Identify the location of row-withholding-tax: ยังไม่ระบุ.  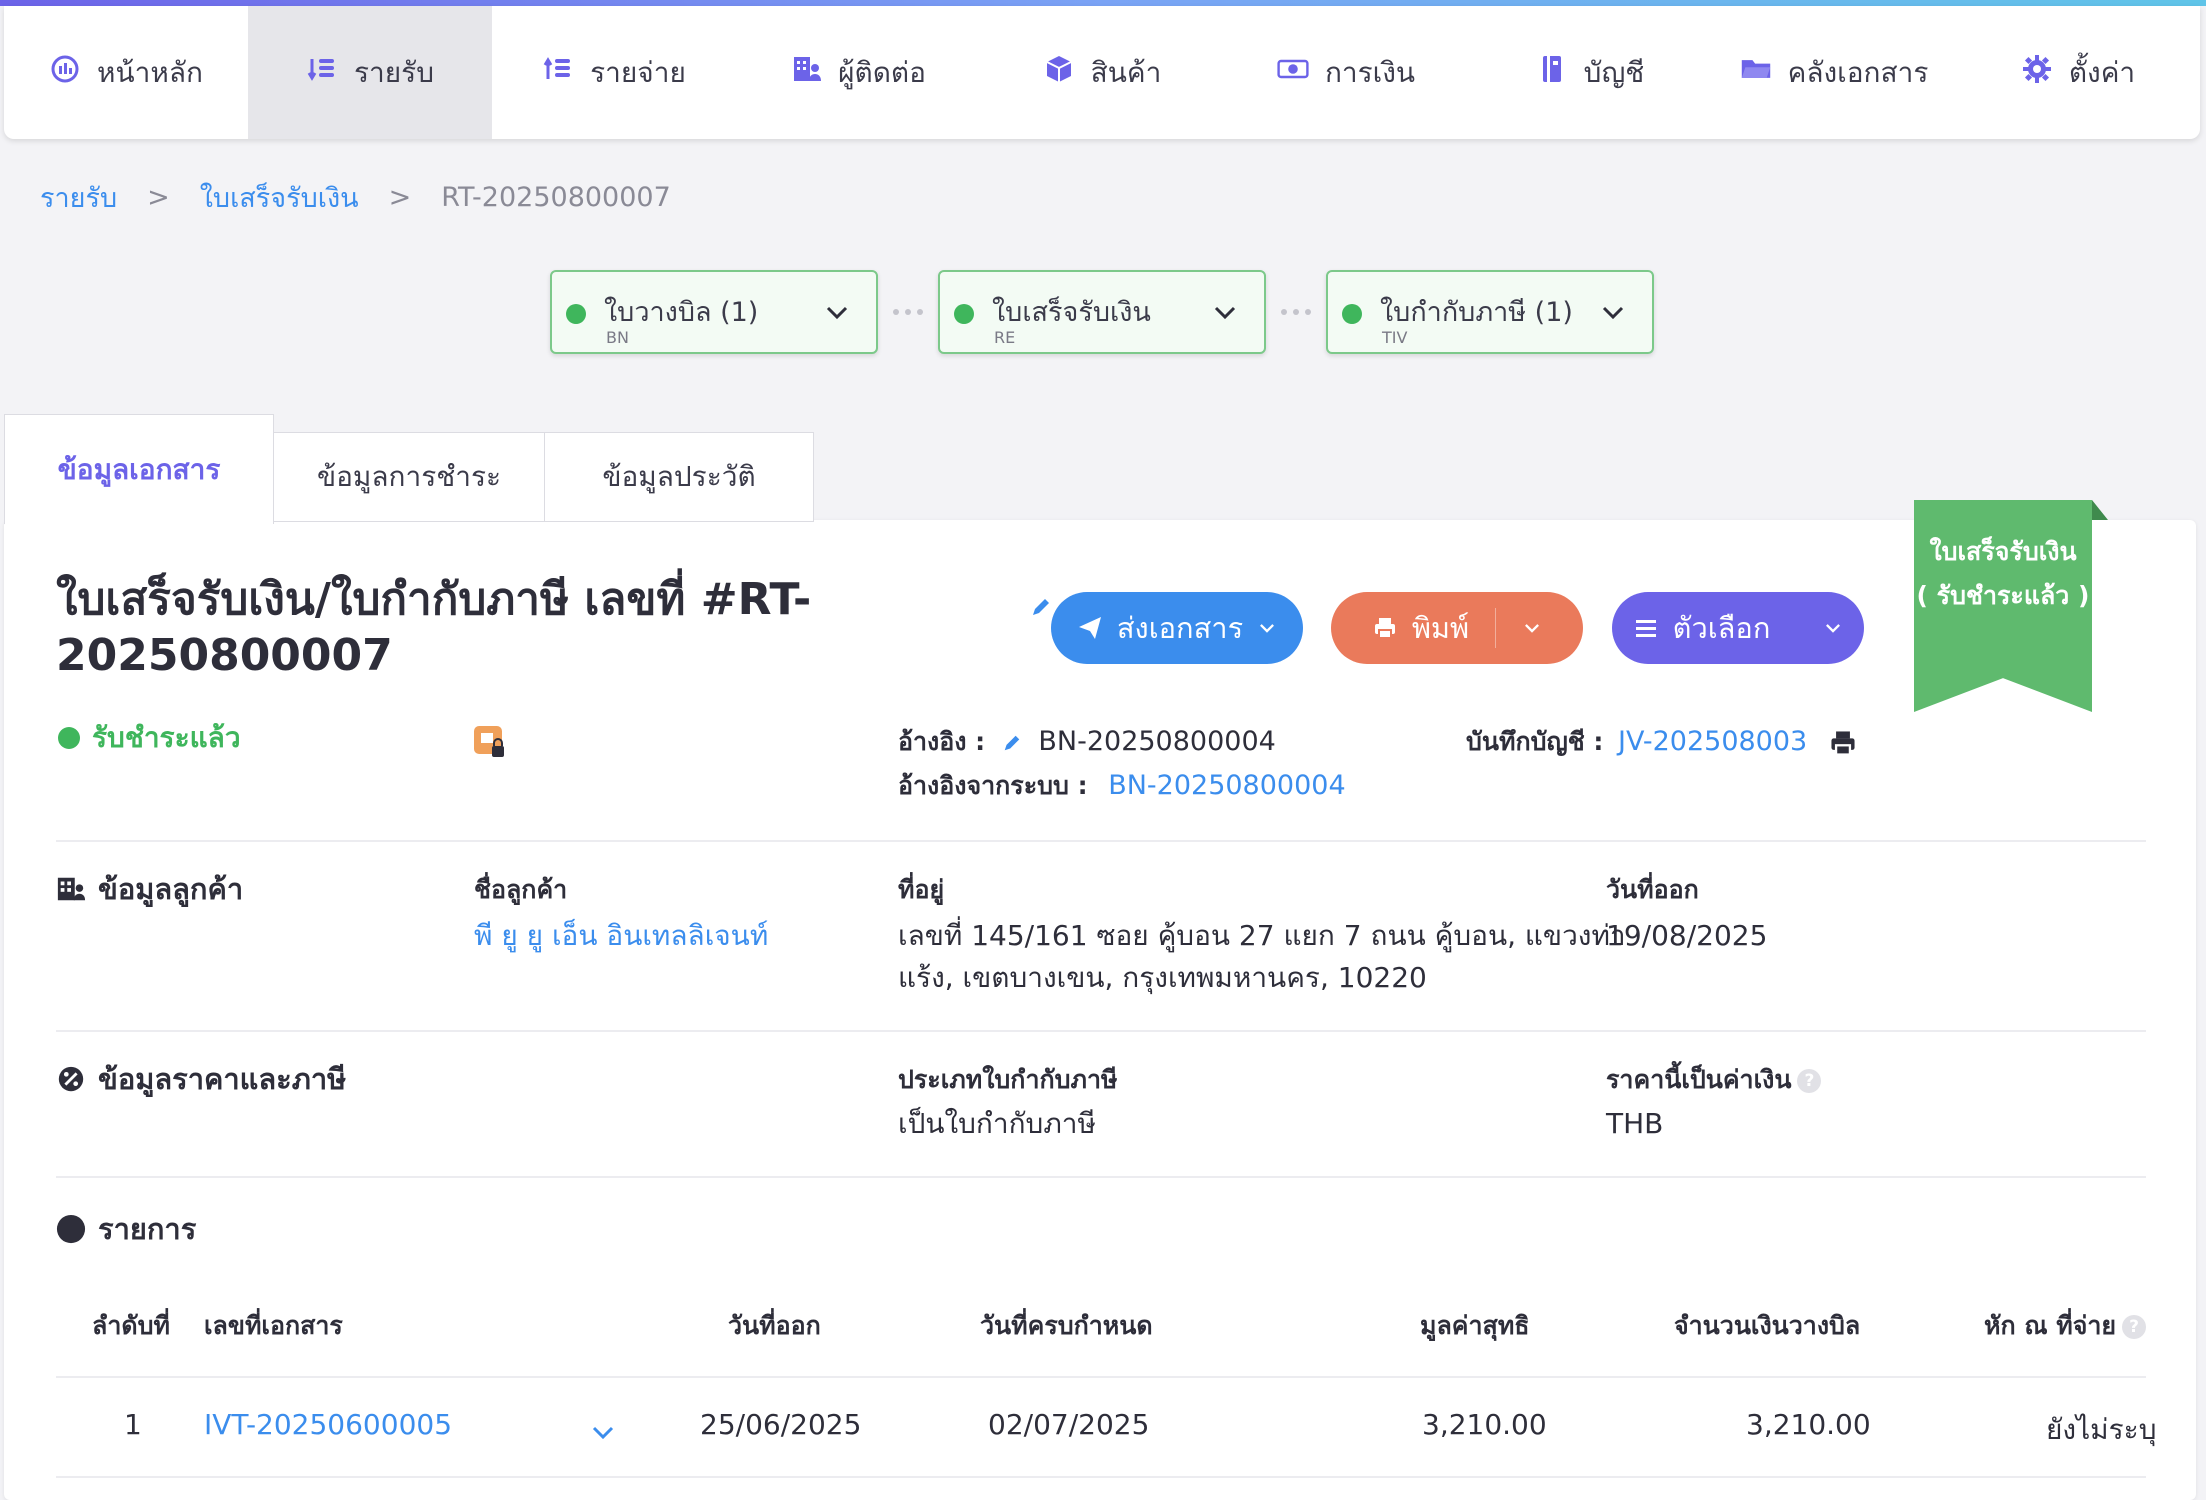
(2101, 1429).